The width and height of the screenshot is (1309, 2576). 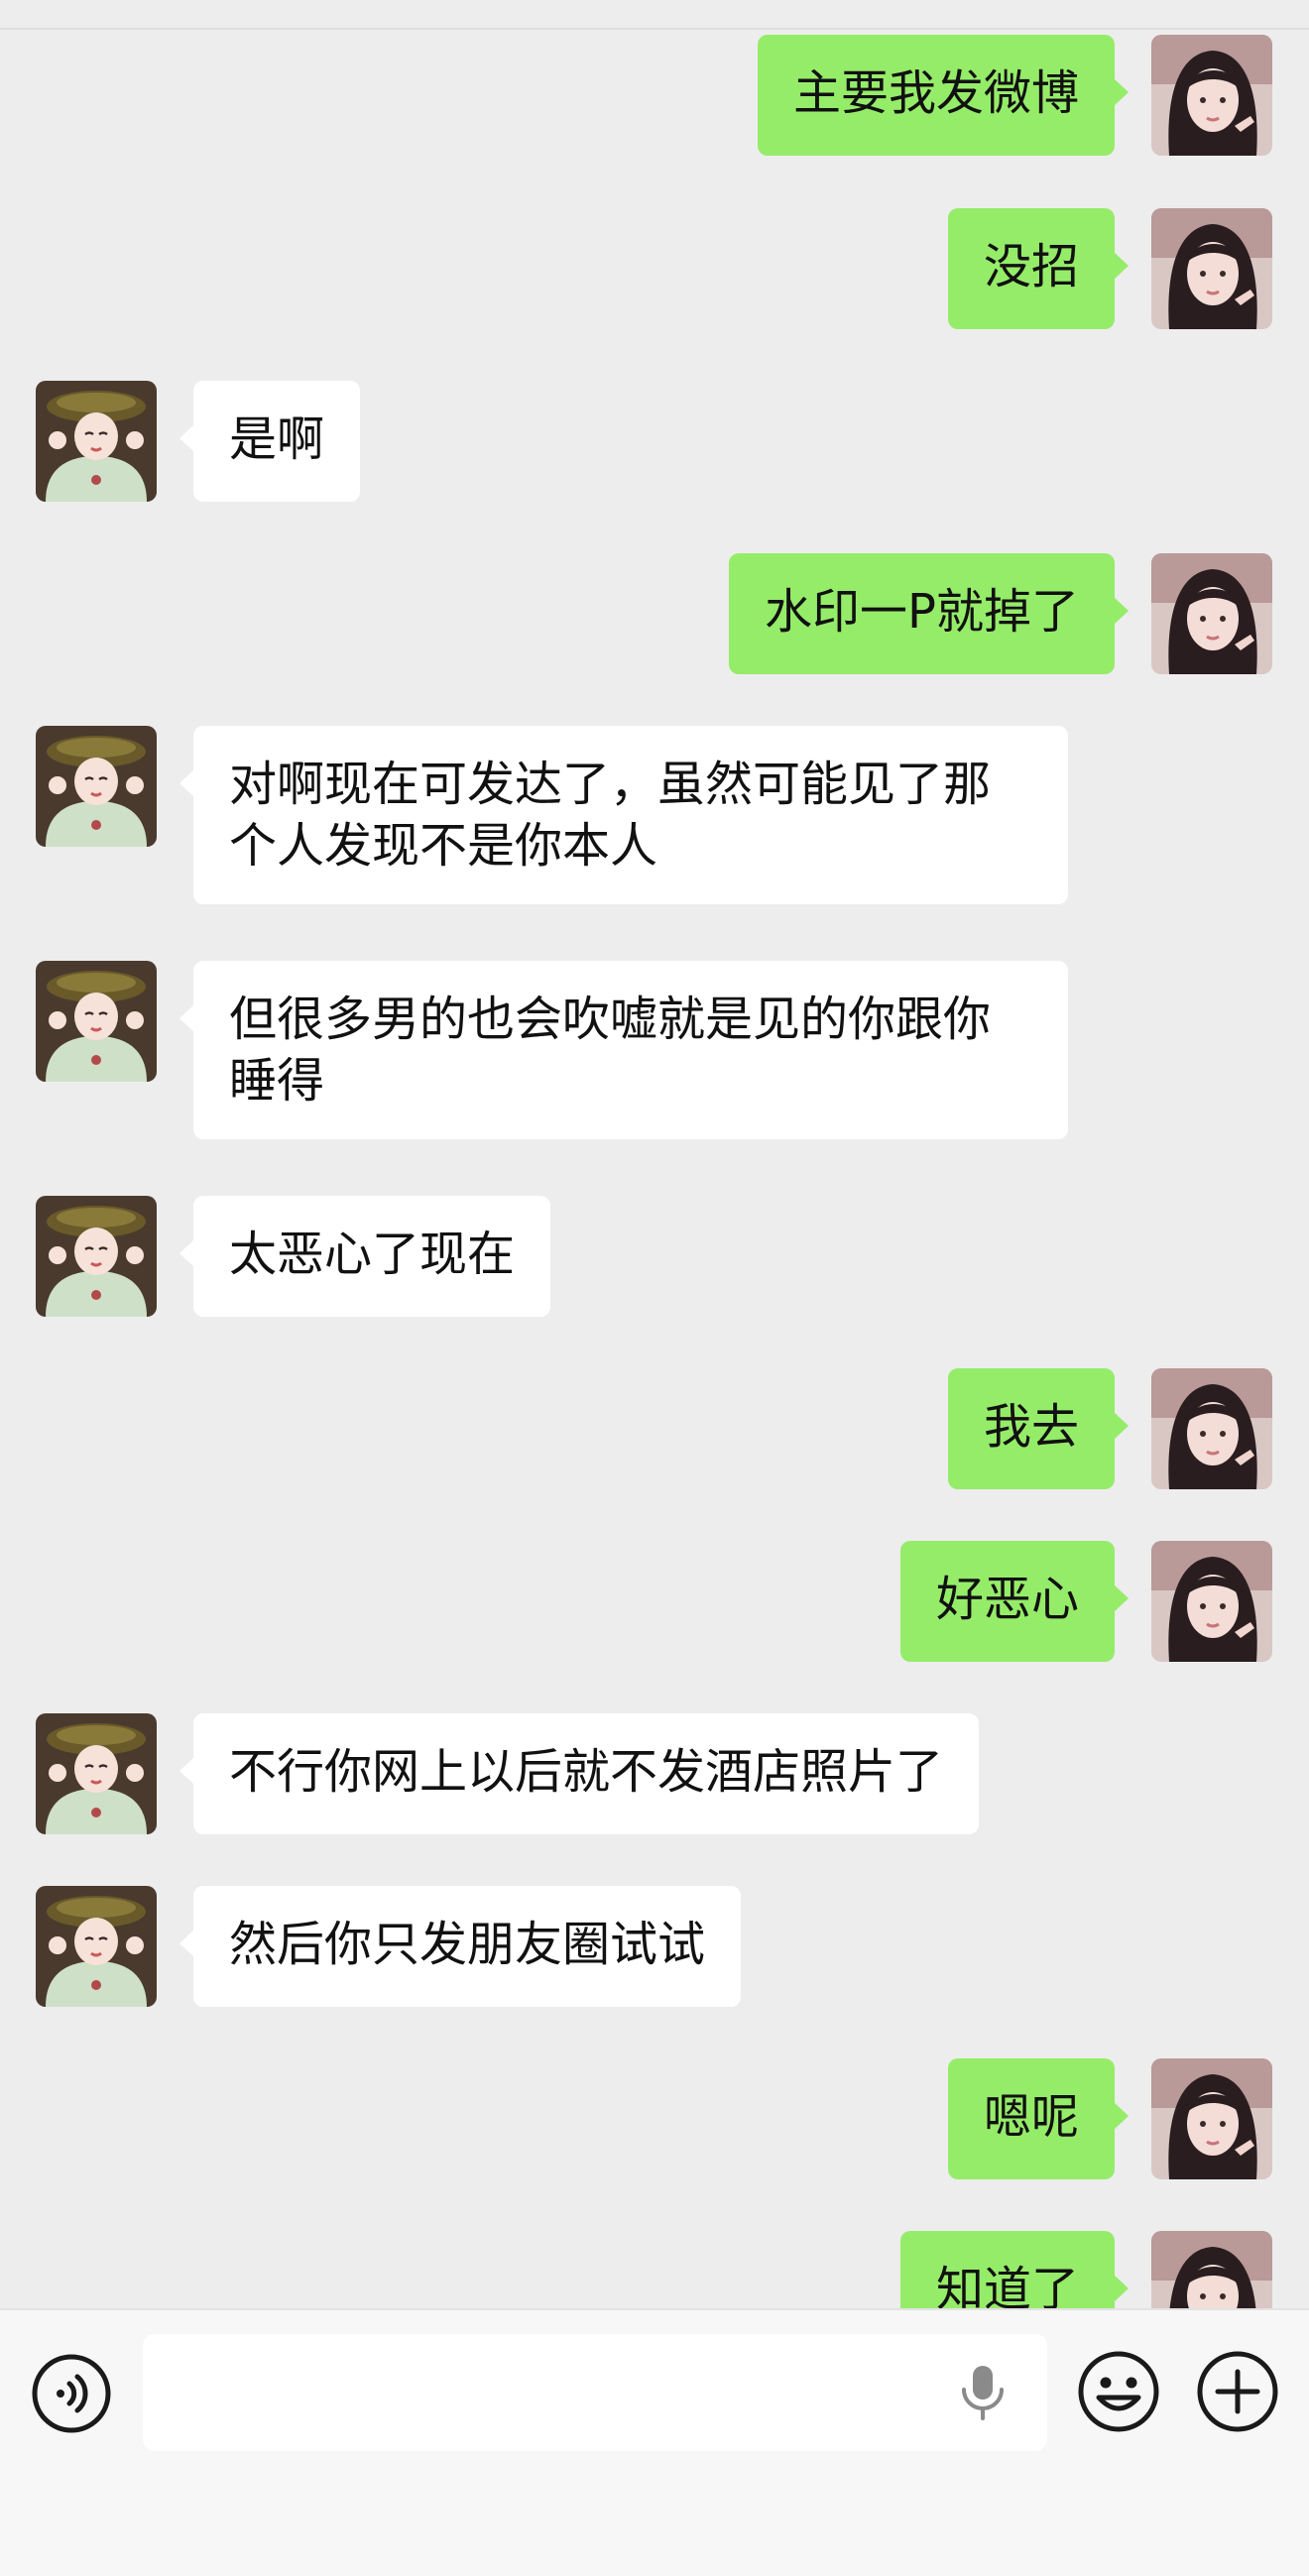 I want to click on top-divider, so click(x=654, y=29).